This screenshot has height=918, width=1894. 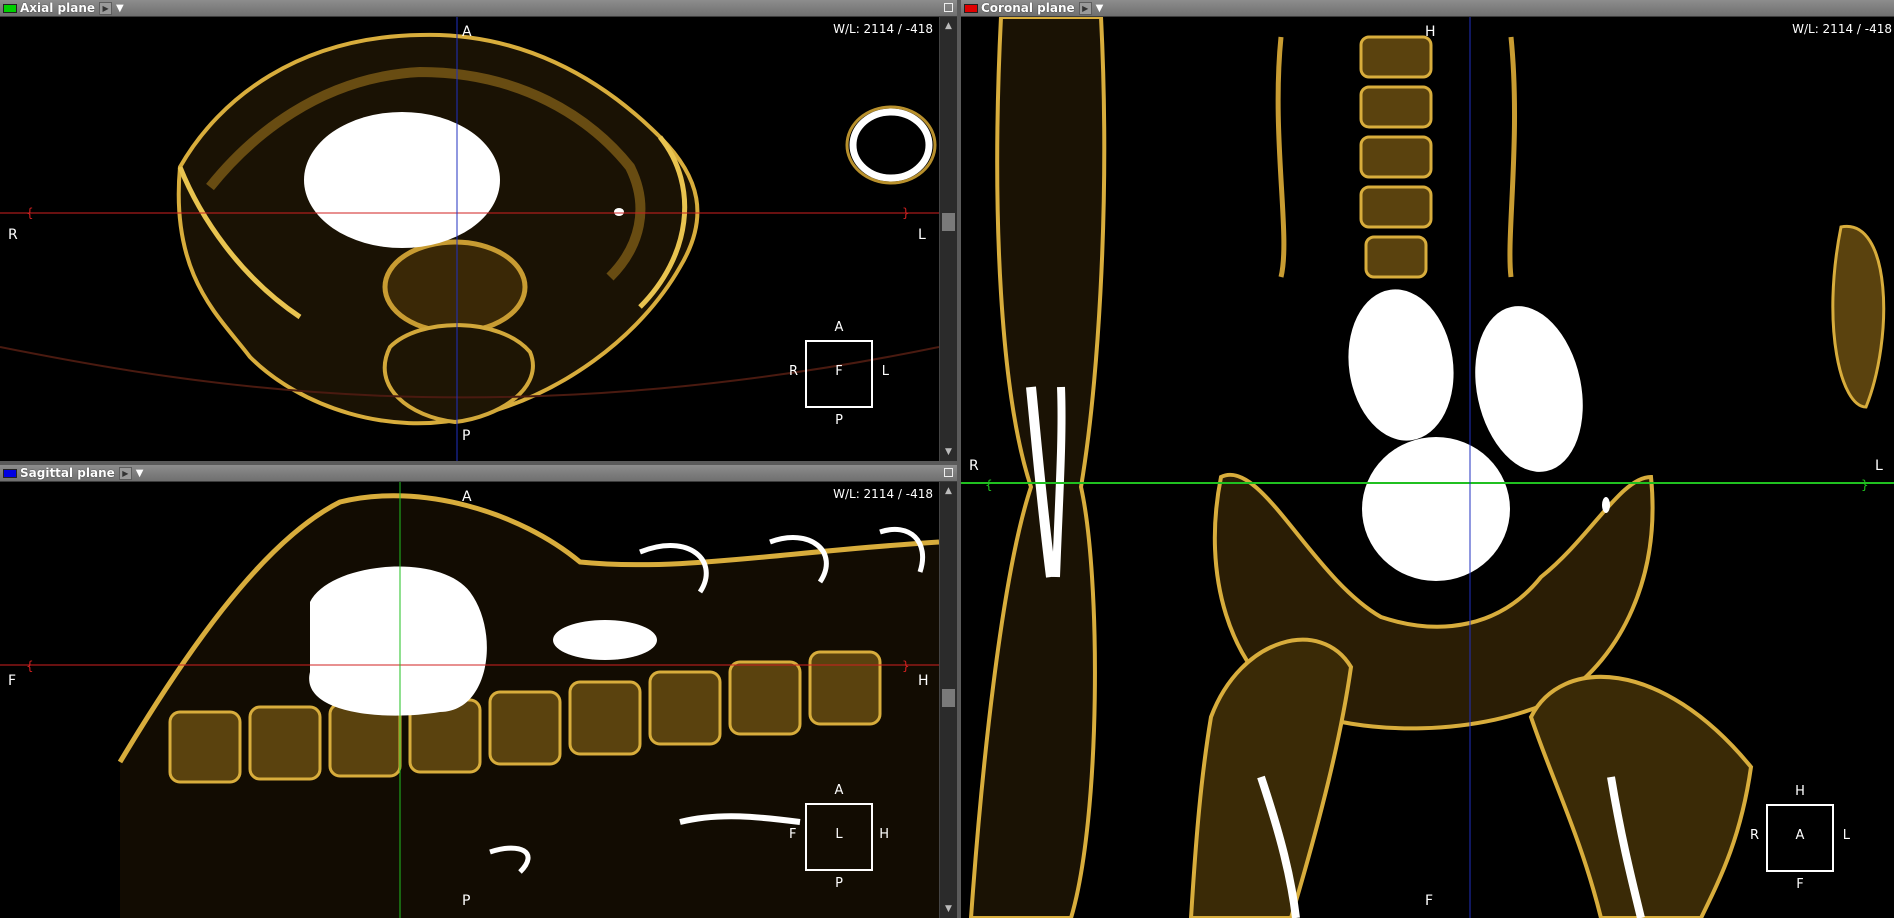 I want to click on coronal-titlebar: Coronal plane ▶ ▼, so click(x=1427, y=8).